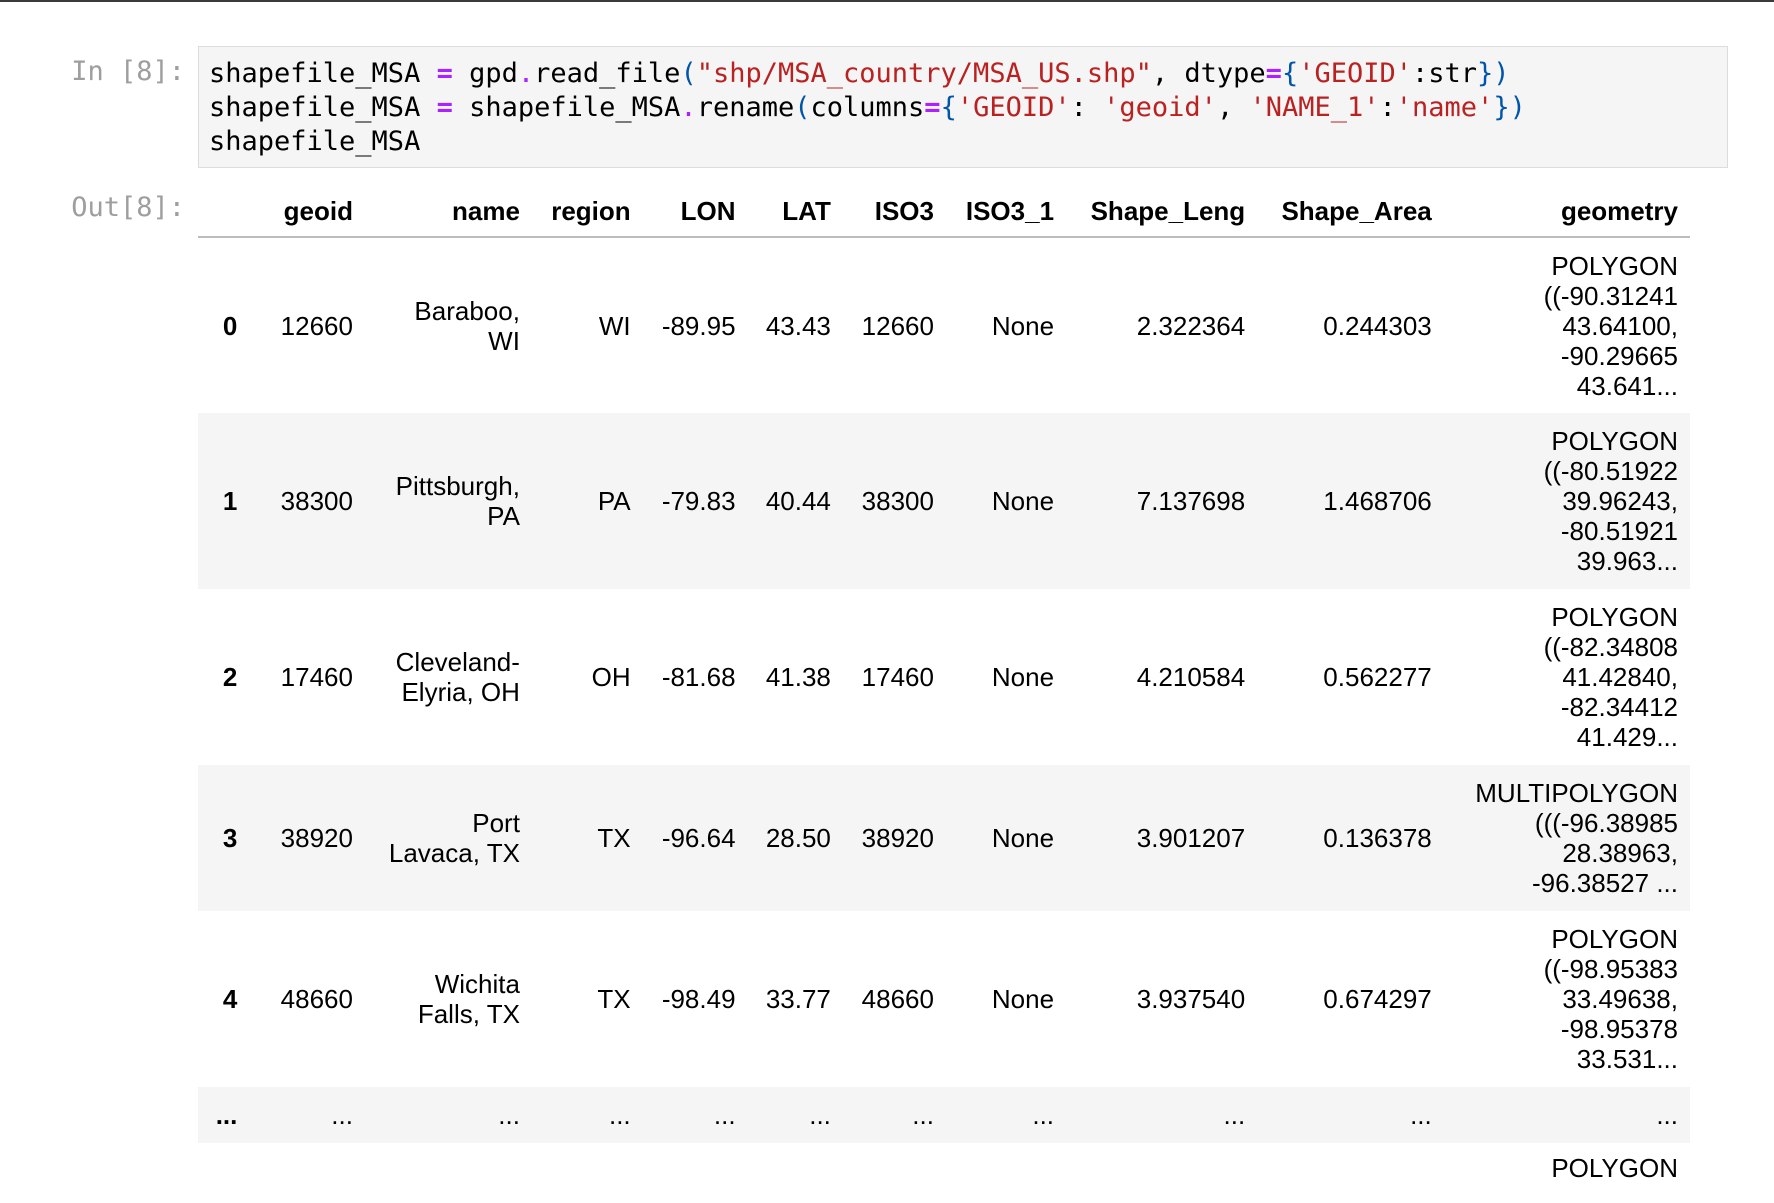  I want to click on cell-iso3: 12660, so click(897, 325).